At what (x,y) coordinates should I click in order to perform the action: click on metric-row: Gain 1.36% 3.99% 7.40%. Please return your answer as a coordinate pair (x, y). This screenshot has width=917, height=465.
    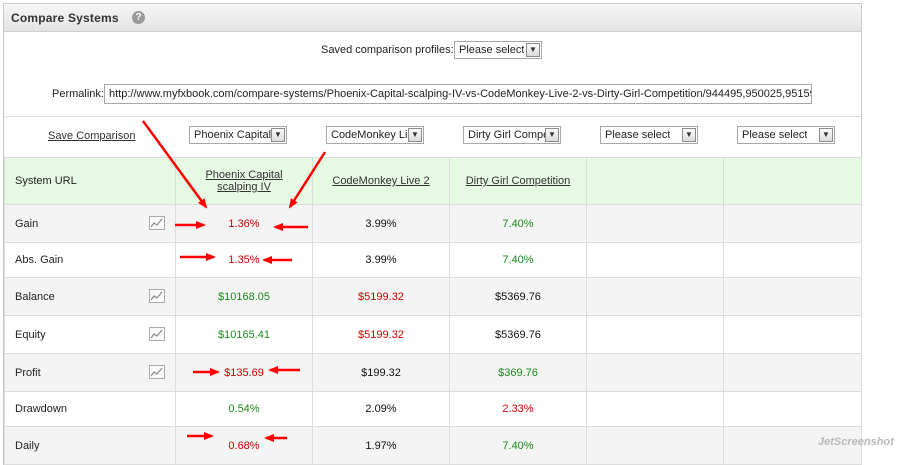
    Looking at the image, I should click on (433, 223).